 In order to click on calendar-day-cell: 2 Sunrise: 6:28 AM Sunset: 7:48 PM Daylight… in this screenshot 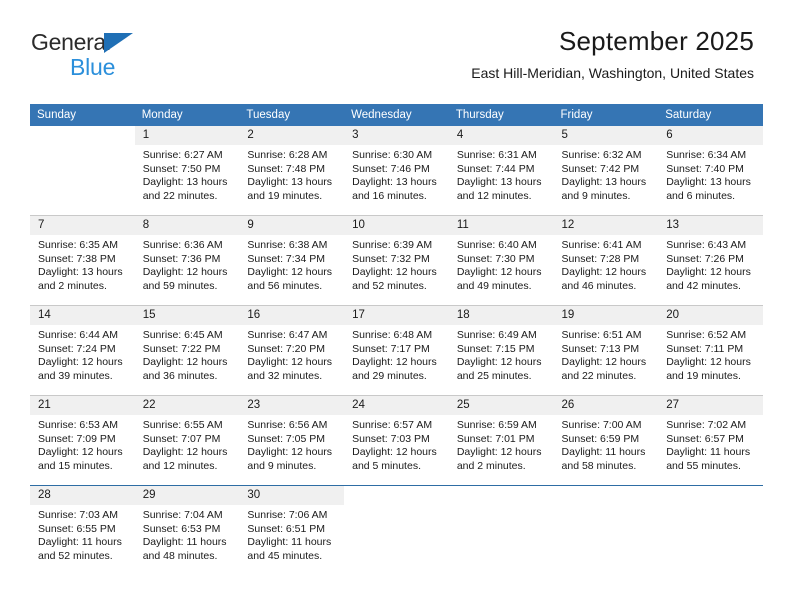, I will do `click(292, 171)`.